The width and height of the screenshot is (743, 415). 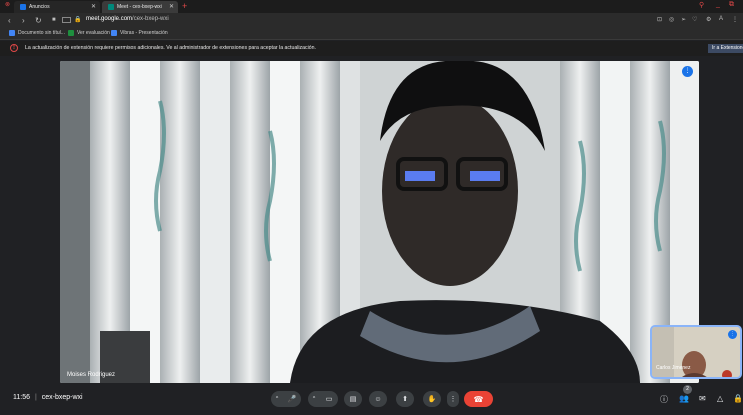 I want to click on self-name: Carlos Jimenez, so click(x=673, y=368).